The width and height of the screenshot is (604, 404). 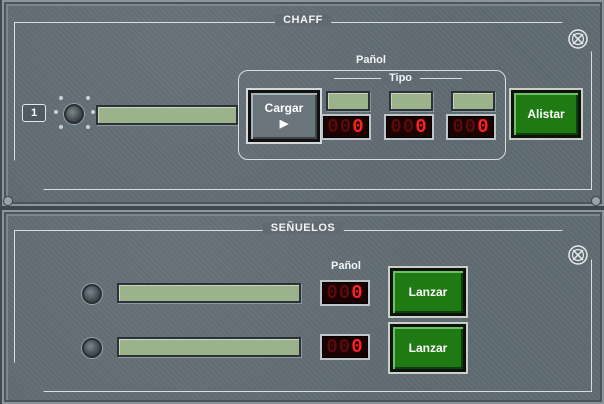 I want to click on cargar-label: Cargar, so click(x=284, y=108).